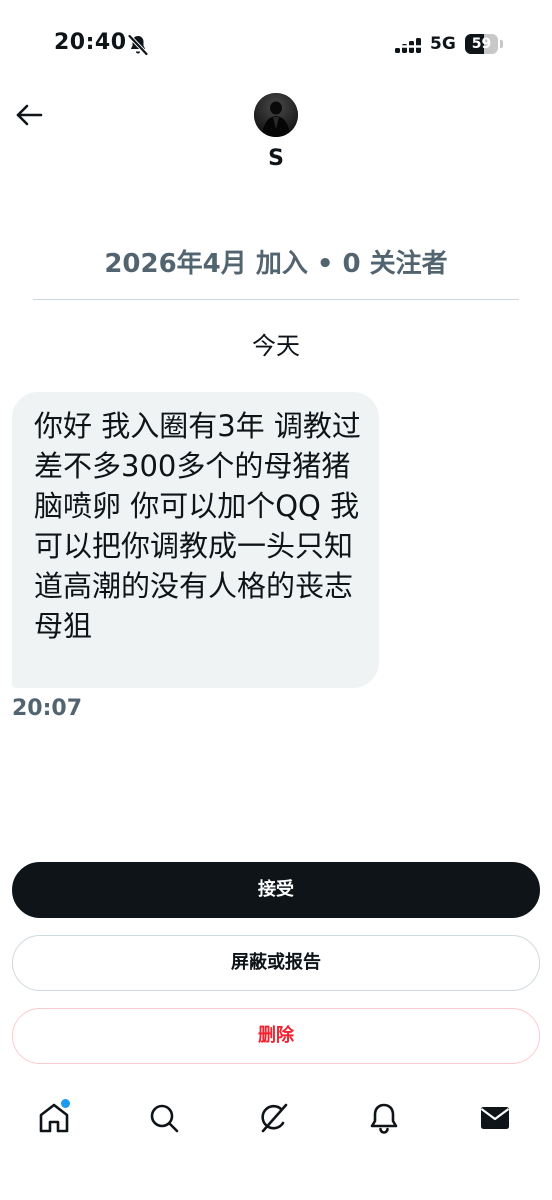 This screenshot has width=552, height=1200. I want to click on message-timestamp: 20:07, so click(47, 708).